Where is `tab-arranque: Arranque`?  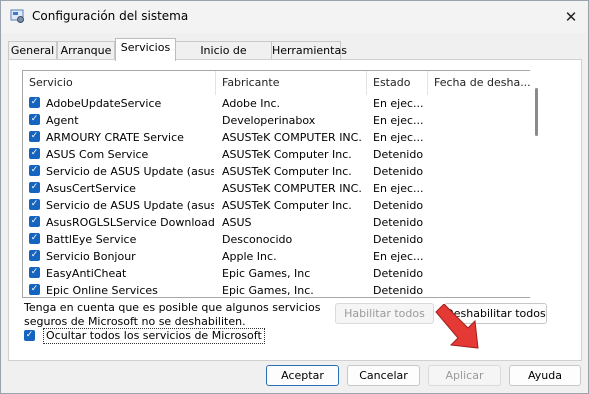 tab-arranque: Arranque is located at coordinates (86, 50).